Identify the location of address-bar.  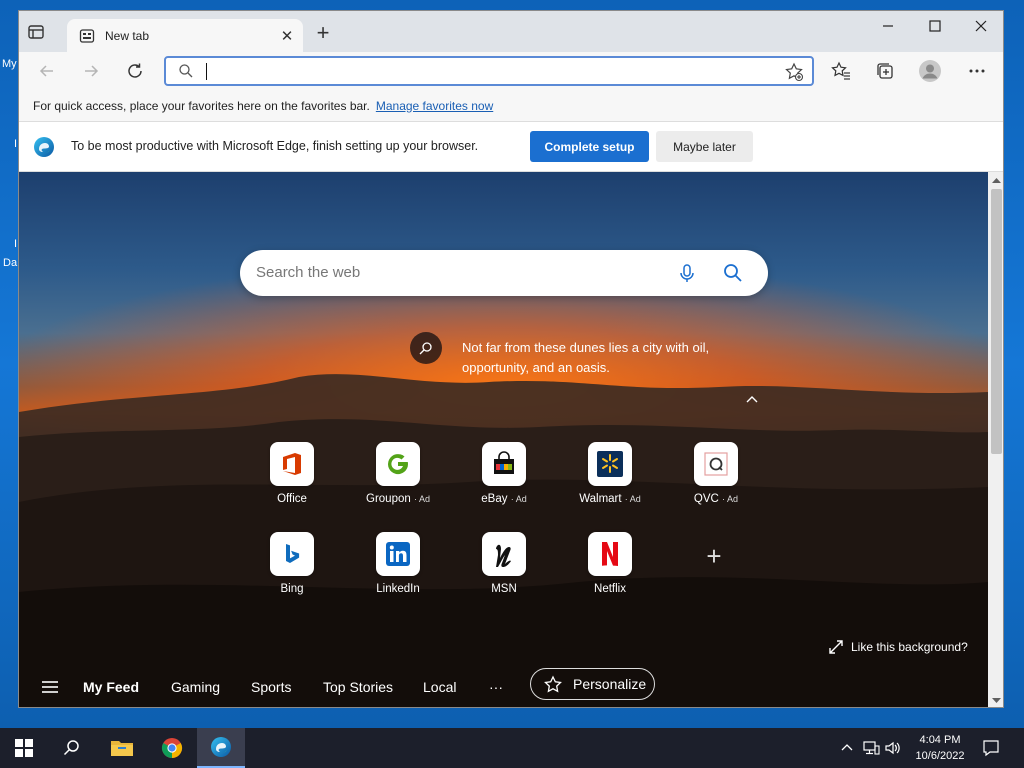
(489, 71).